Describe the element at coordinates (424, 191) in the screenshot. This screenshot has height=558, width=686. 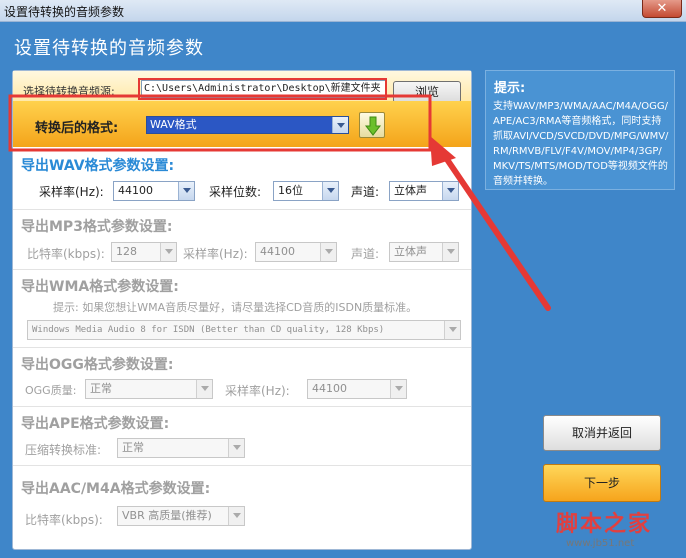
I see `wav-channel-select: 立体声` at that location.